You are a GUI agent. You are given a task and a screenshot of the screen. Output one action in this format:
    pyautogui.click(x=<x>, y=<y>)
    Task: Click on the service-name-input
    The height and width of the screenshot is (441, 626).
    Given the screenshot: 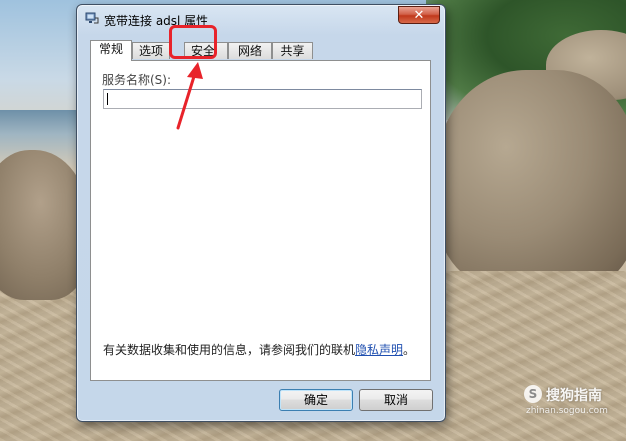 What is the action you would take?
    pyautogui.click(x=262, y=99)
    